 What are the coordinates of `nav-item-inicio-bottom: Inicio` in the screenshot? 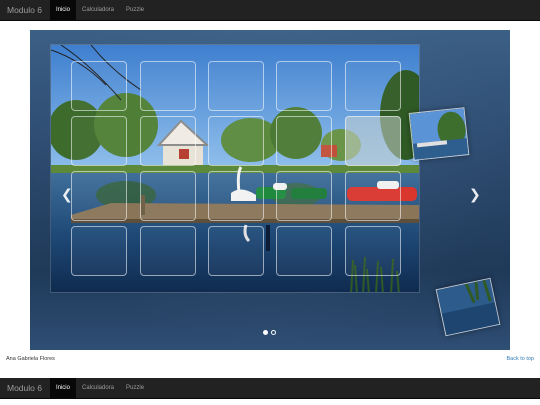 It's located at (62, 388).